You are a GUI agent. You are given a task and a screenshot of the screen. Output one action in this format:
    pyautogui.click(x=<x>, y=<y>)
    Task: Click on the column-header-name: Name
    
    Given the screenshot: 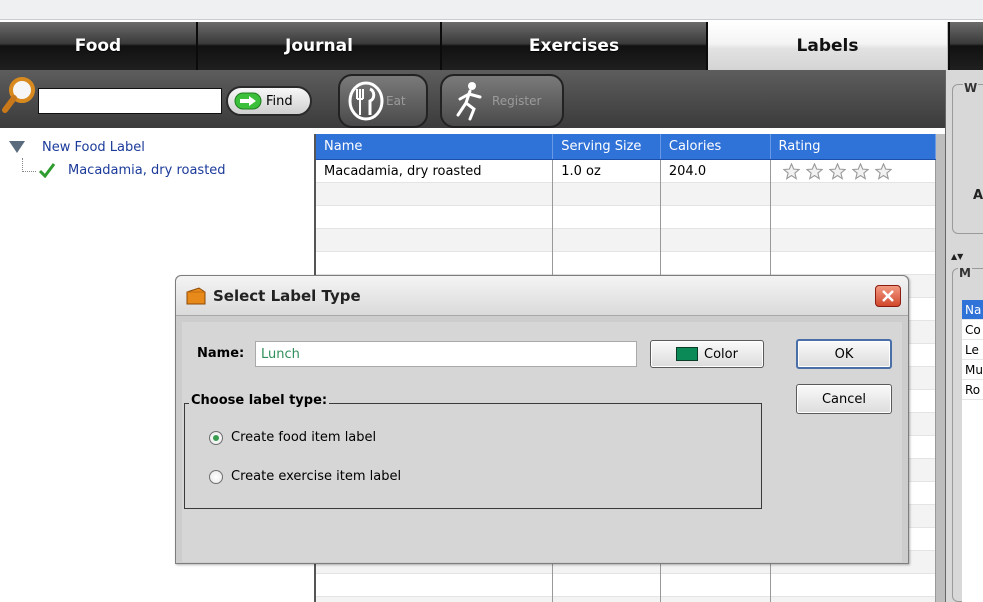 What is the action you would take?
    pyautogui.click(x=435, y=146)
    